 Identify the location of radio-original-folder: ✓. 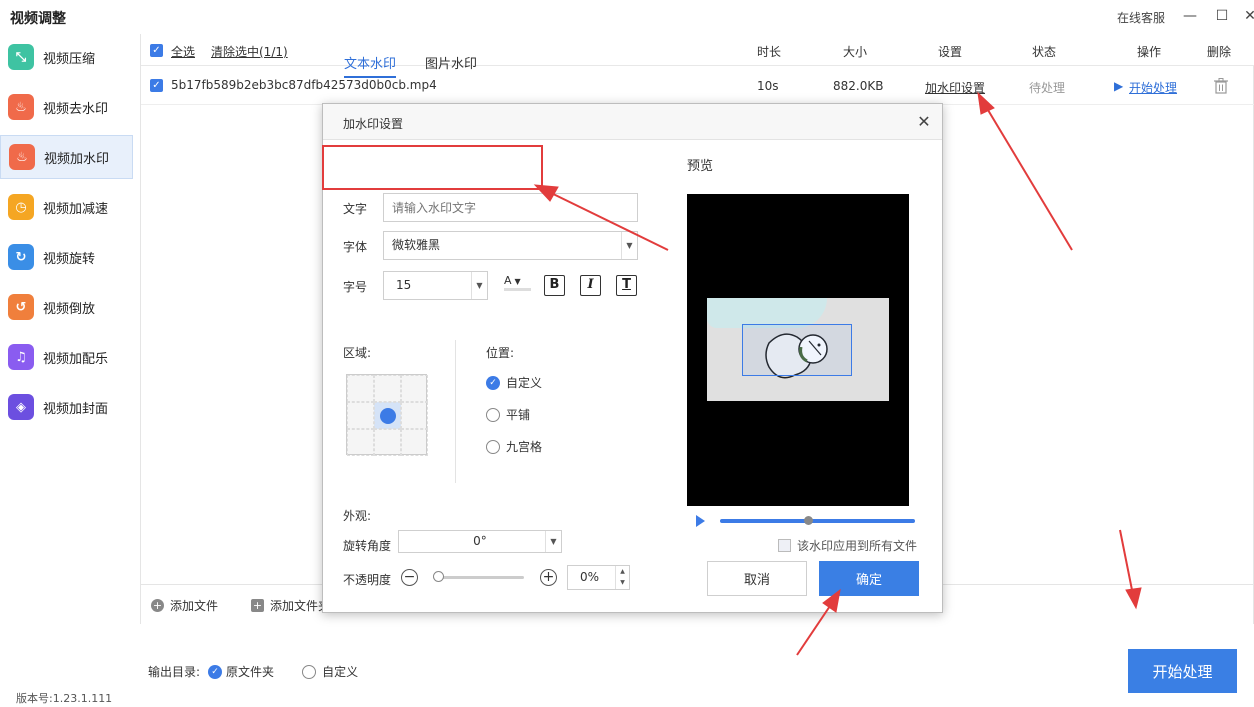
(215, 671).